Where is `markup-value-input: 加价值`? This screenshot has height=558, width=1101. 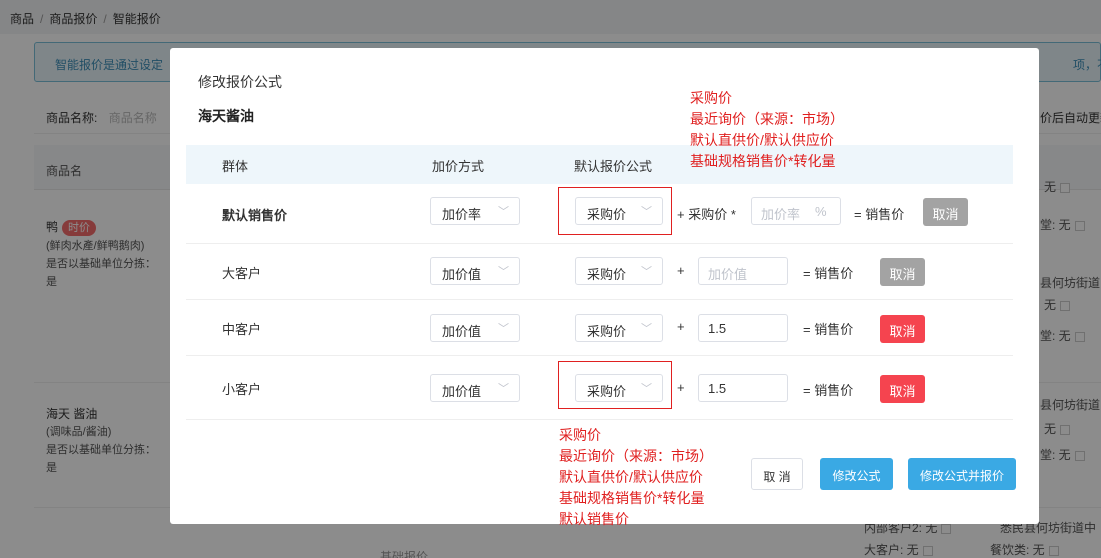 markup-value-input: 加价值 is located at coordinates (743, 271).